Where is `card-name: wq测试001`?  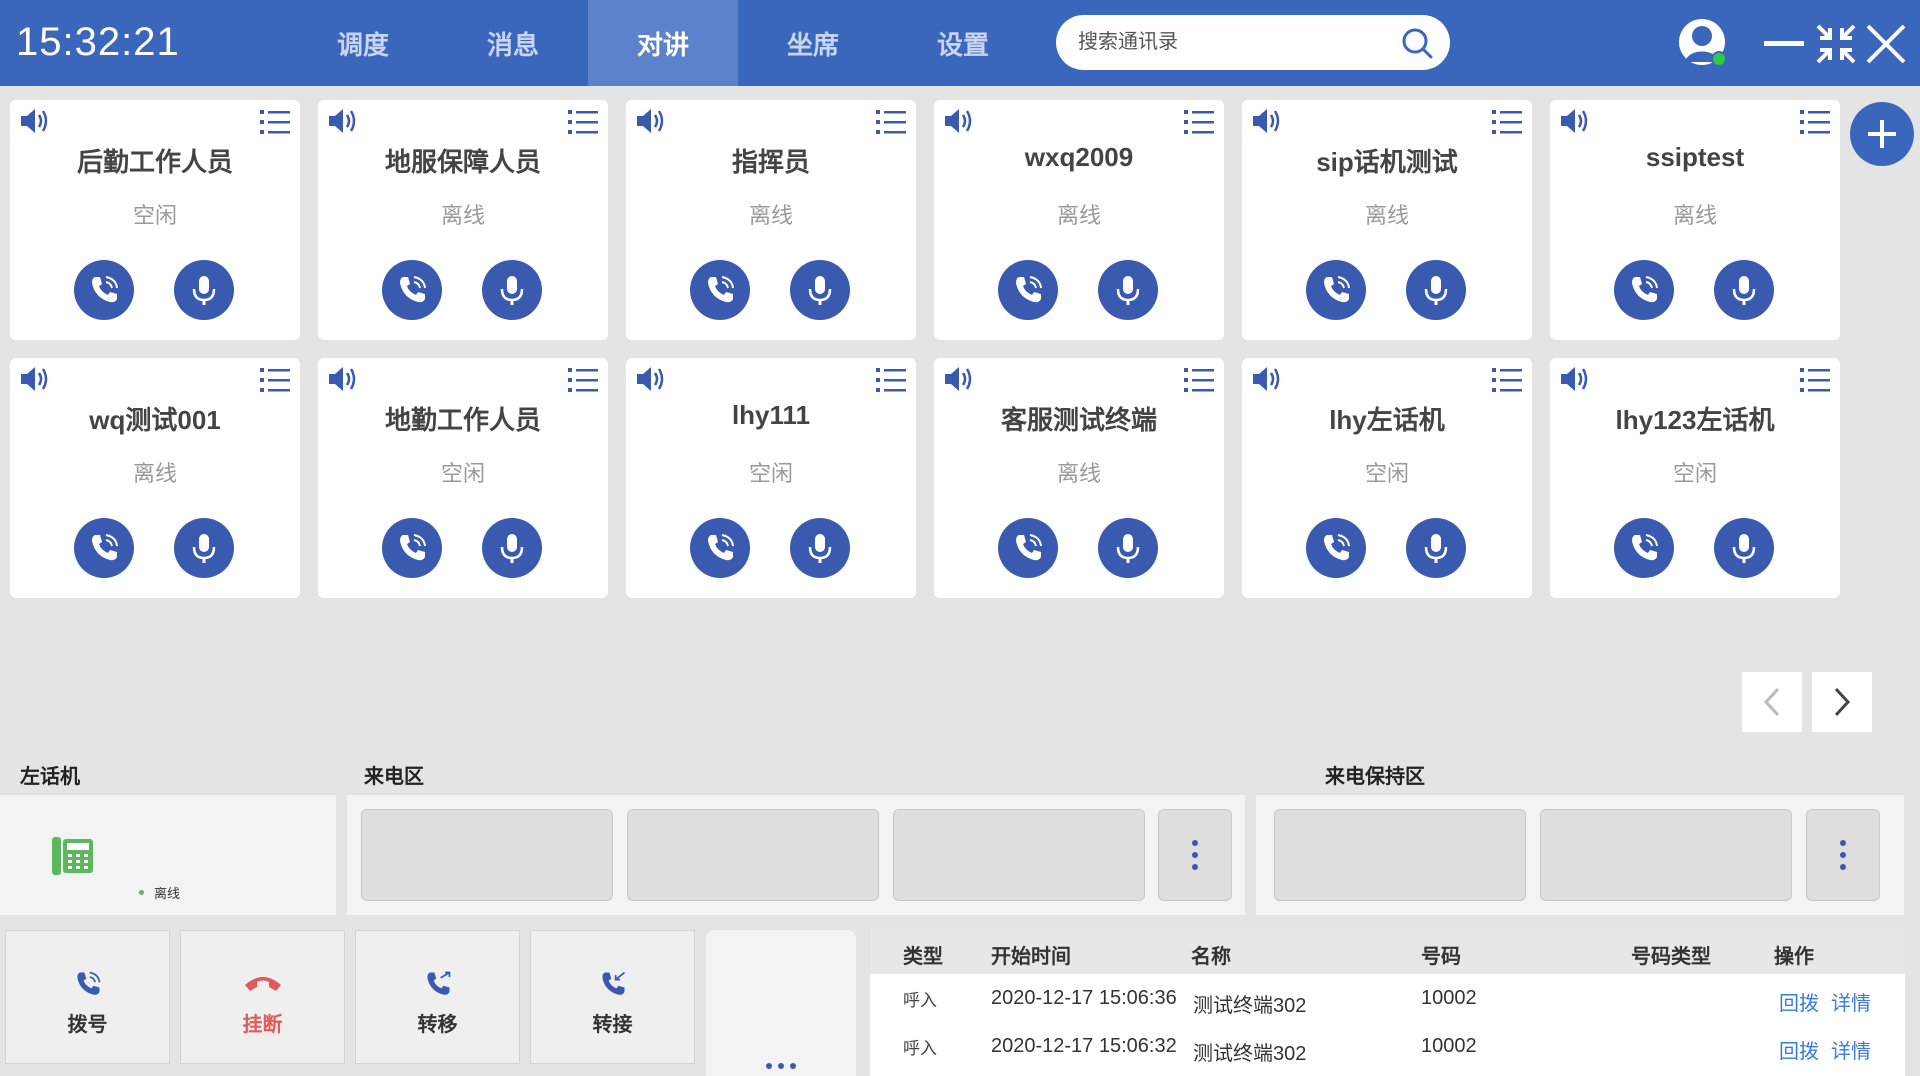
card-name: wq测试001 is located at coordinates (155, 420).